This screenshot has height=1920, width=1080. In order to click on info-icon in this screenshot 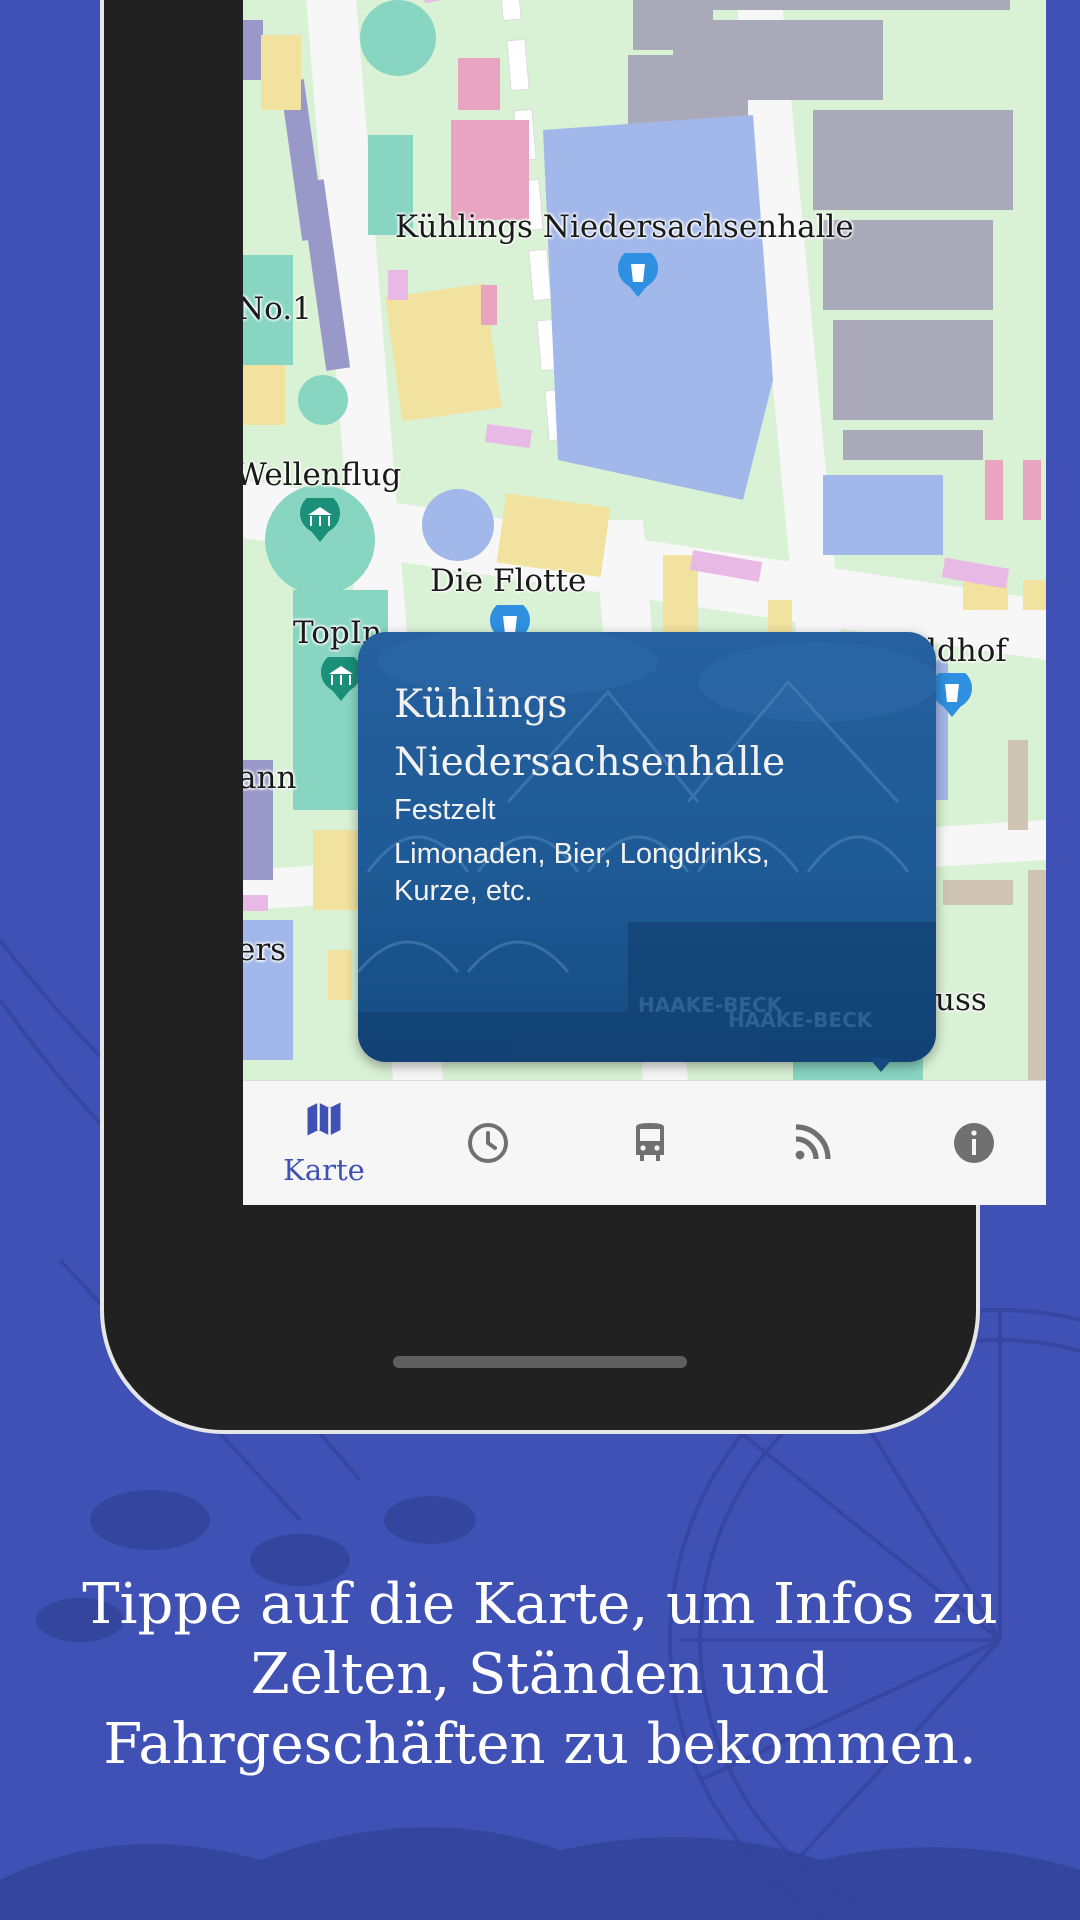, I will do `click(974, 1143)`.